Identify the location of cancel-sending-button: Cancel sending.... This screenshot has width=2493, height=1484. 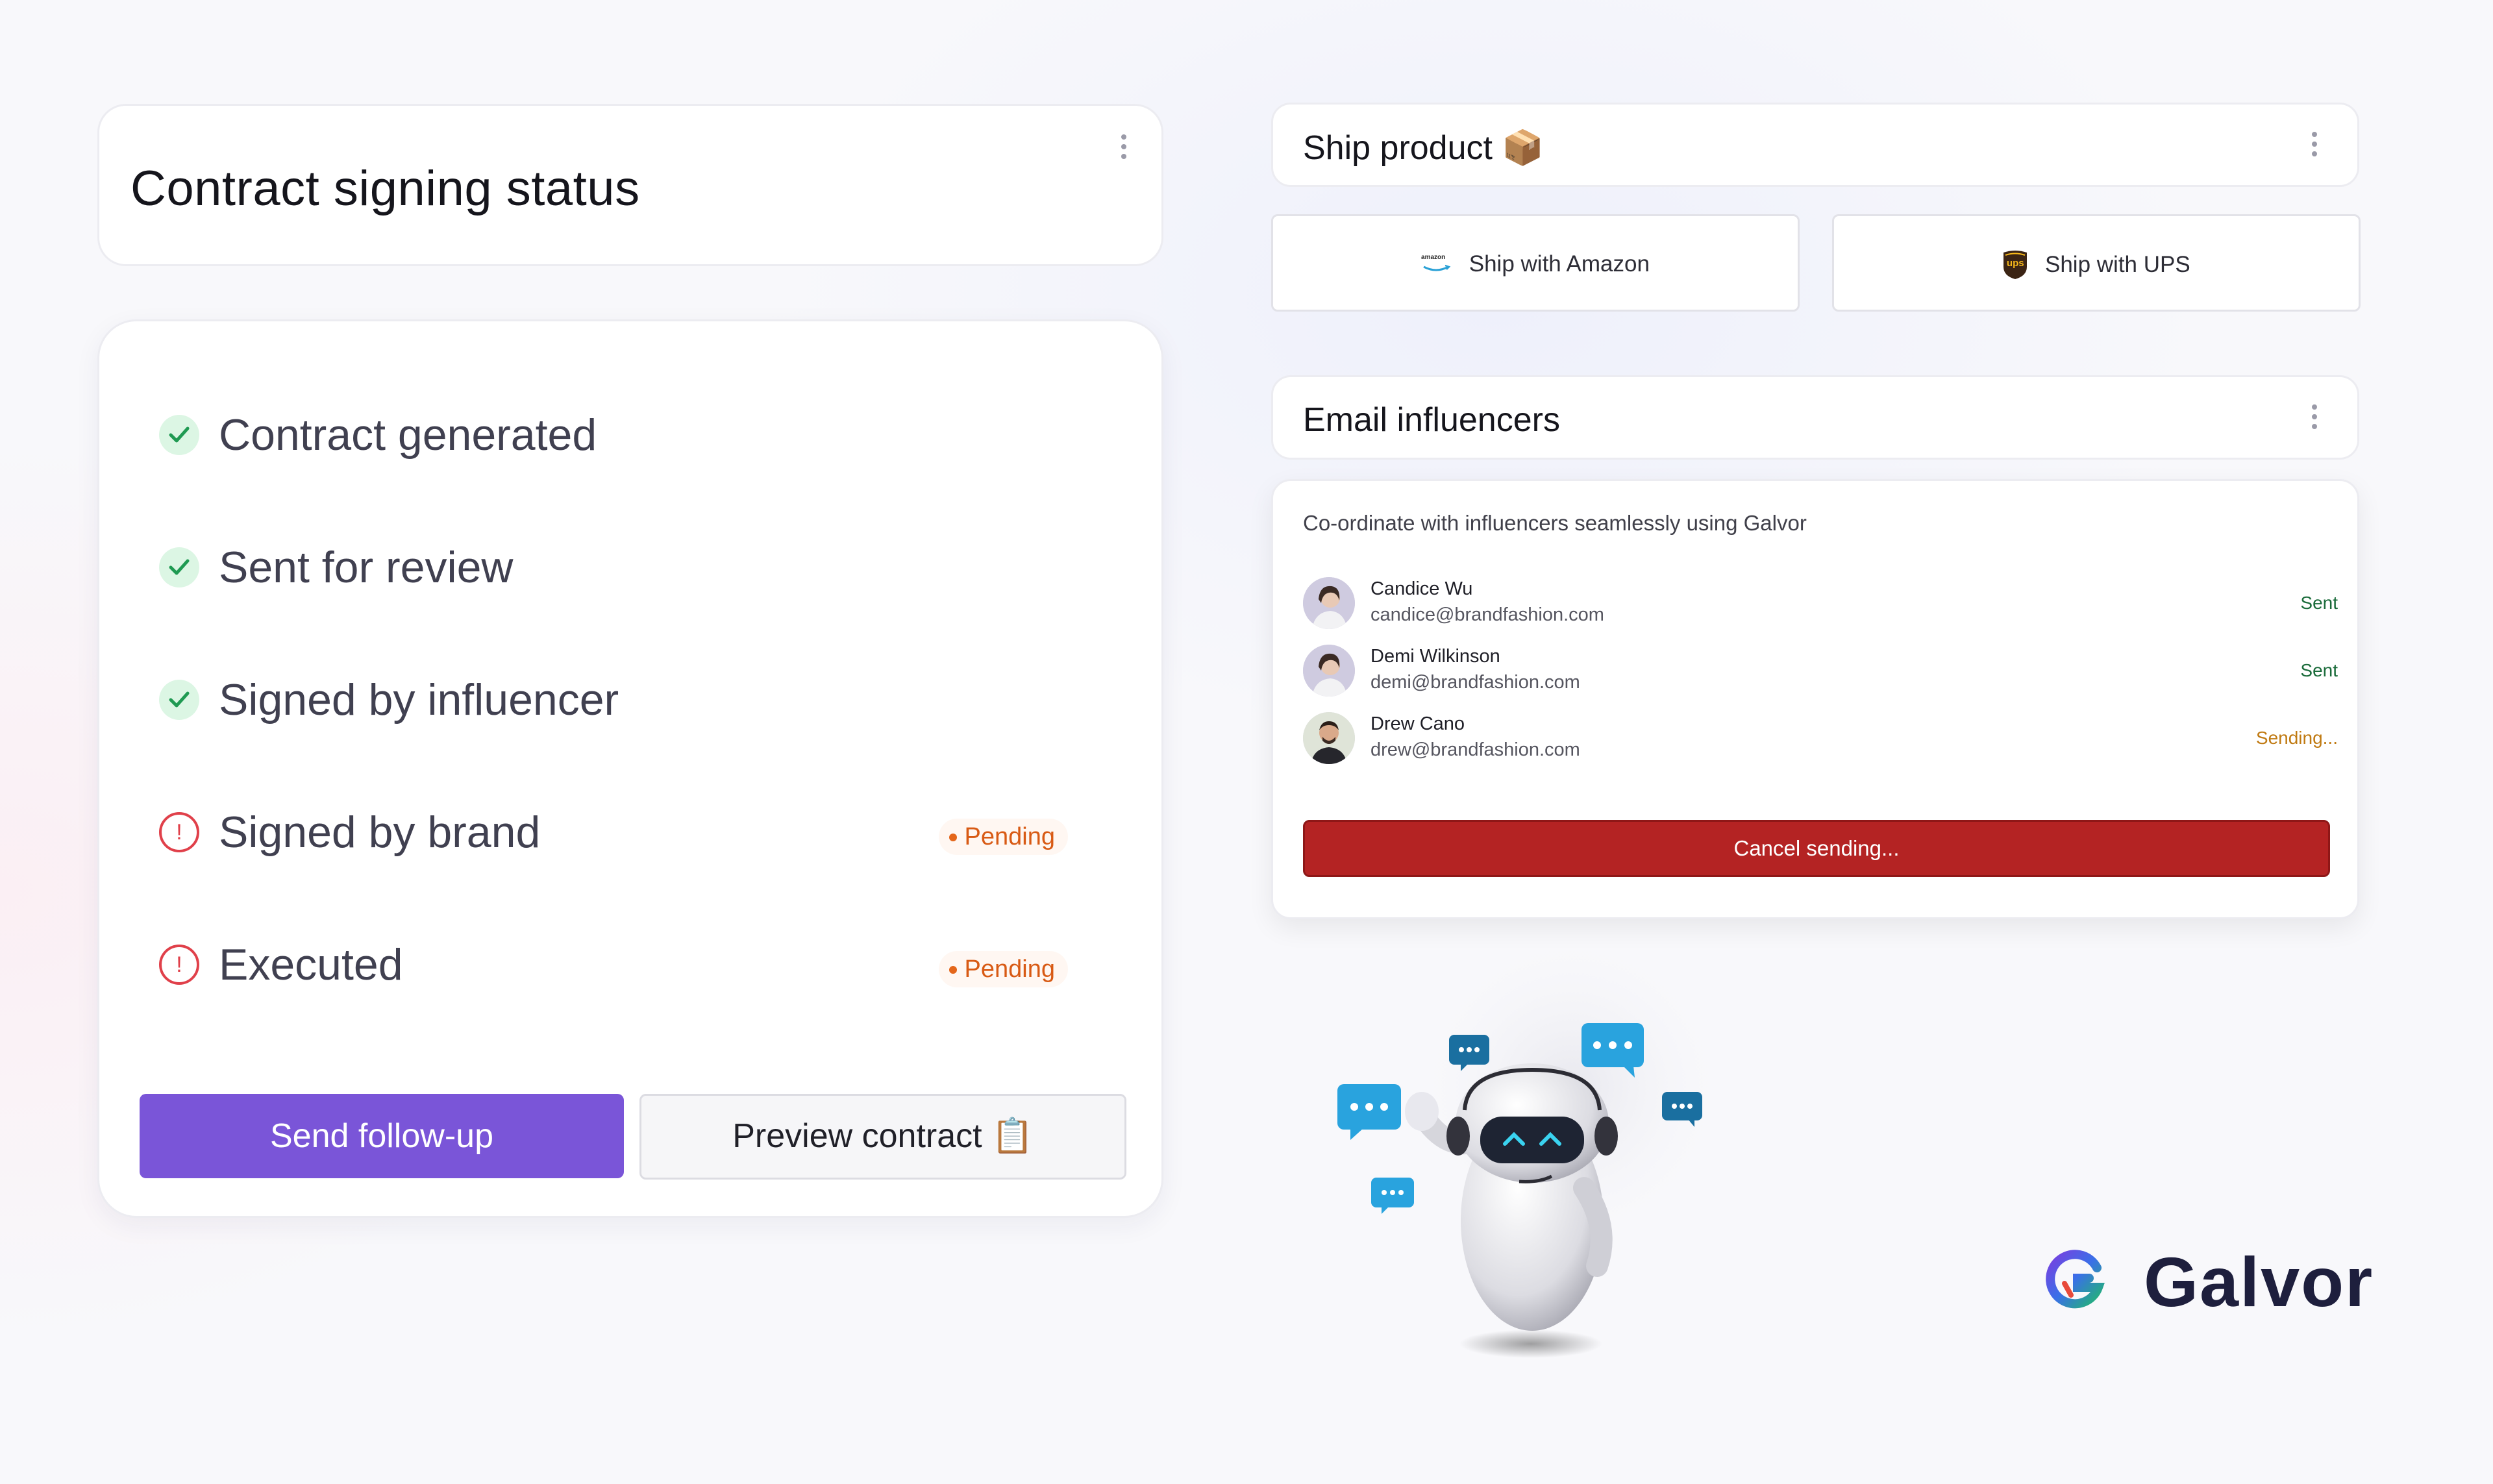
(1816, 848).